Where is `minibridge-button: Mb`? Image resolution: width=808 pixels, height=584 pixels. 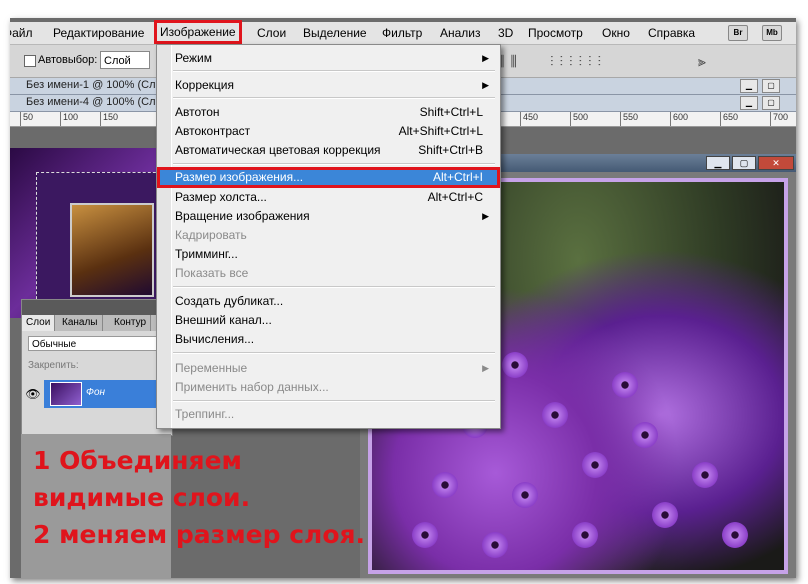 minibridge-button: Mb is located at coordinates (772, 33).